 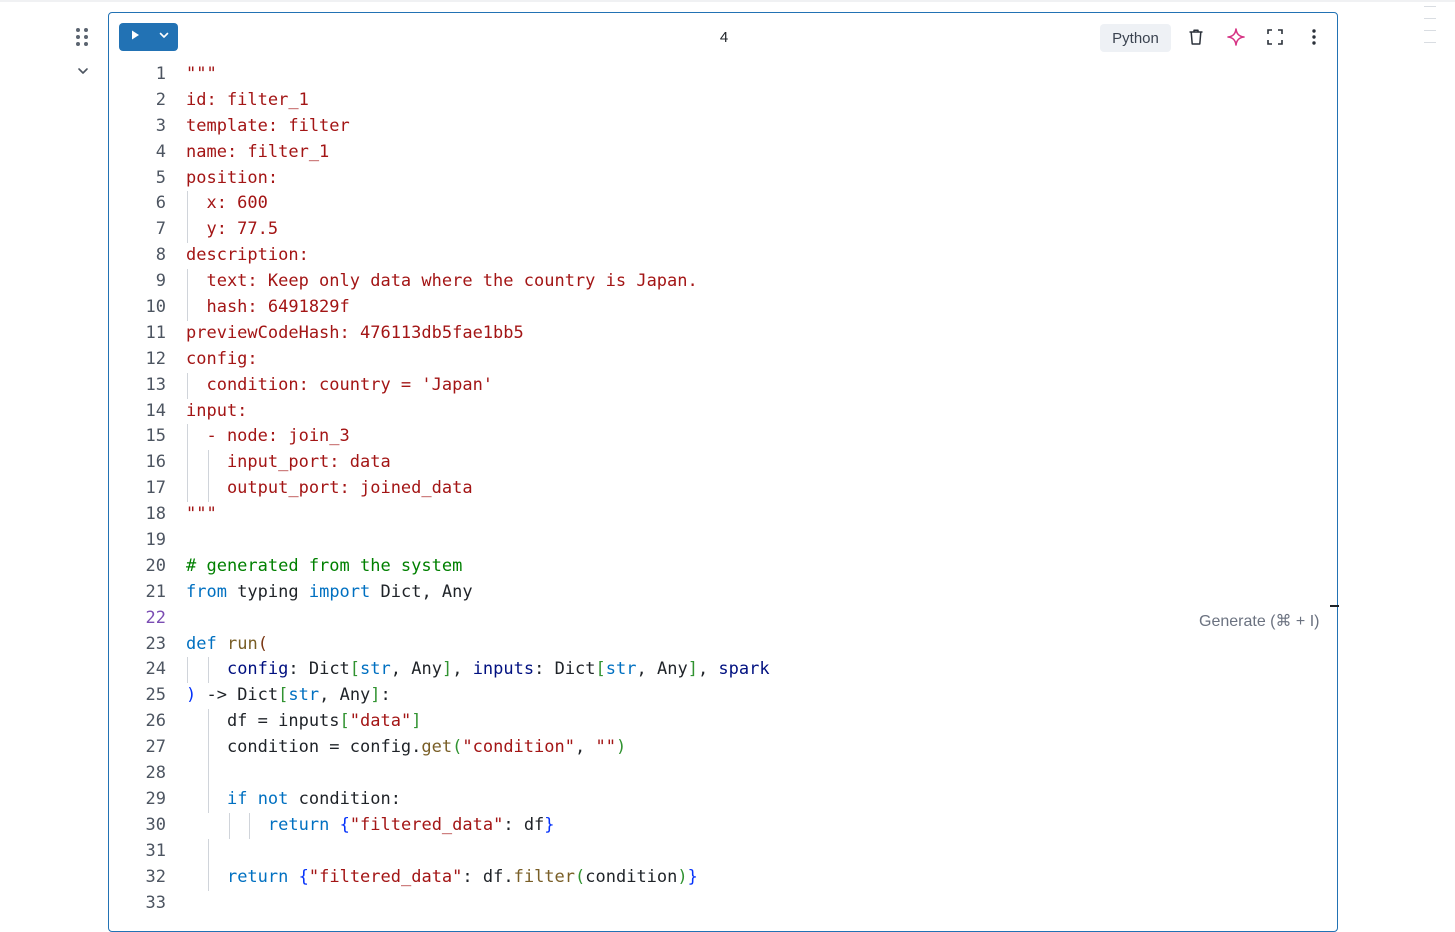 I want to click on trash-icon, so click(x=1196, y=37).